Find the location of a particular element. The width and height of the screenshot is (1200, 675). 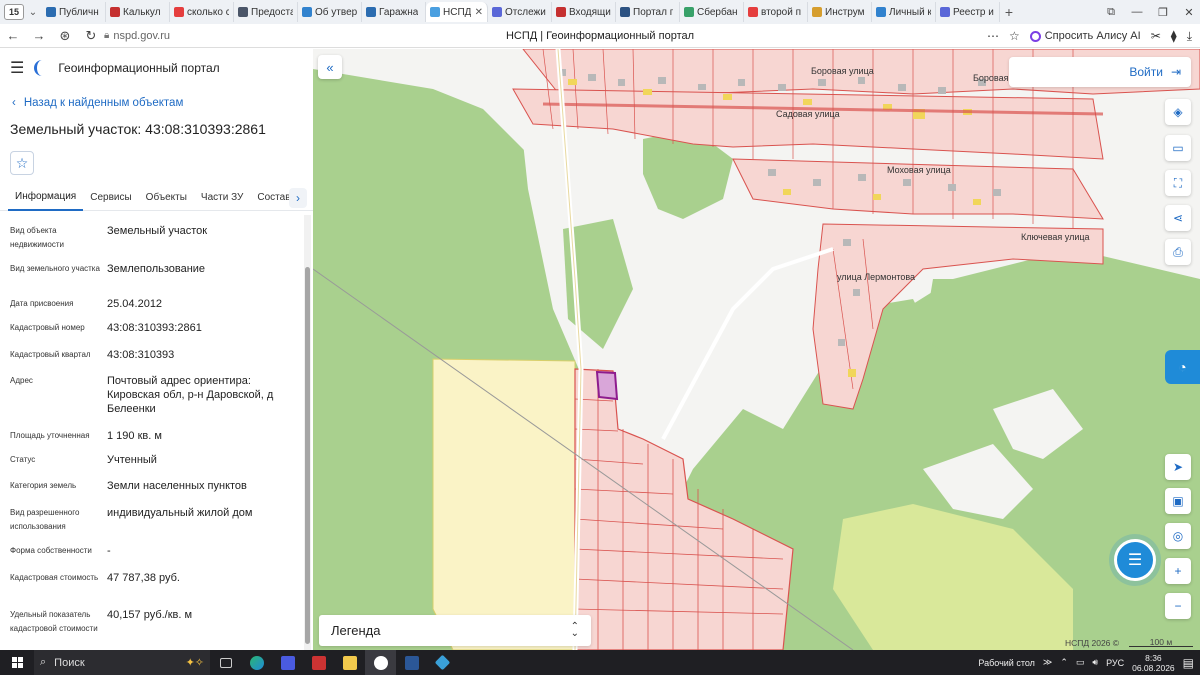

back-to-results-link: ‹ Назад к найденным объектам is located at coordinates (162, 103).